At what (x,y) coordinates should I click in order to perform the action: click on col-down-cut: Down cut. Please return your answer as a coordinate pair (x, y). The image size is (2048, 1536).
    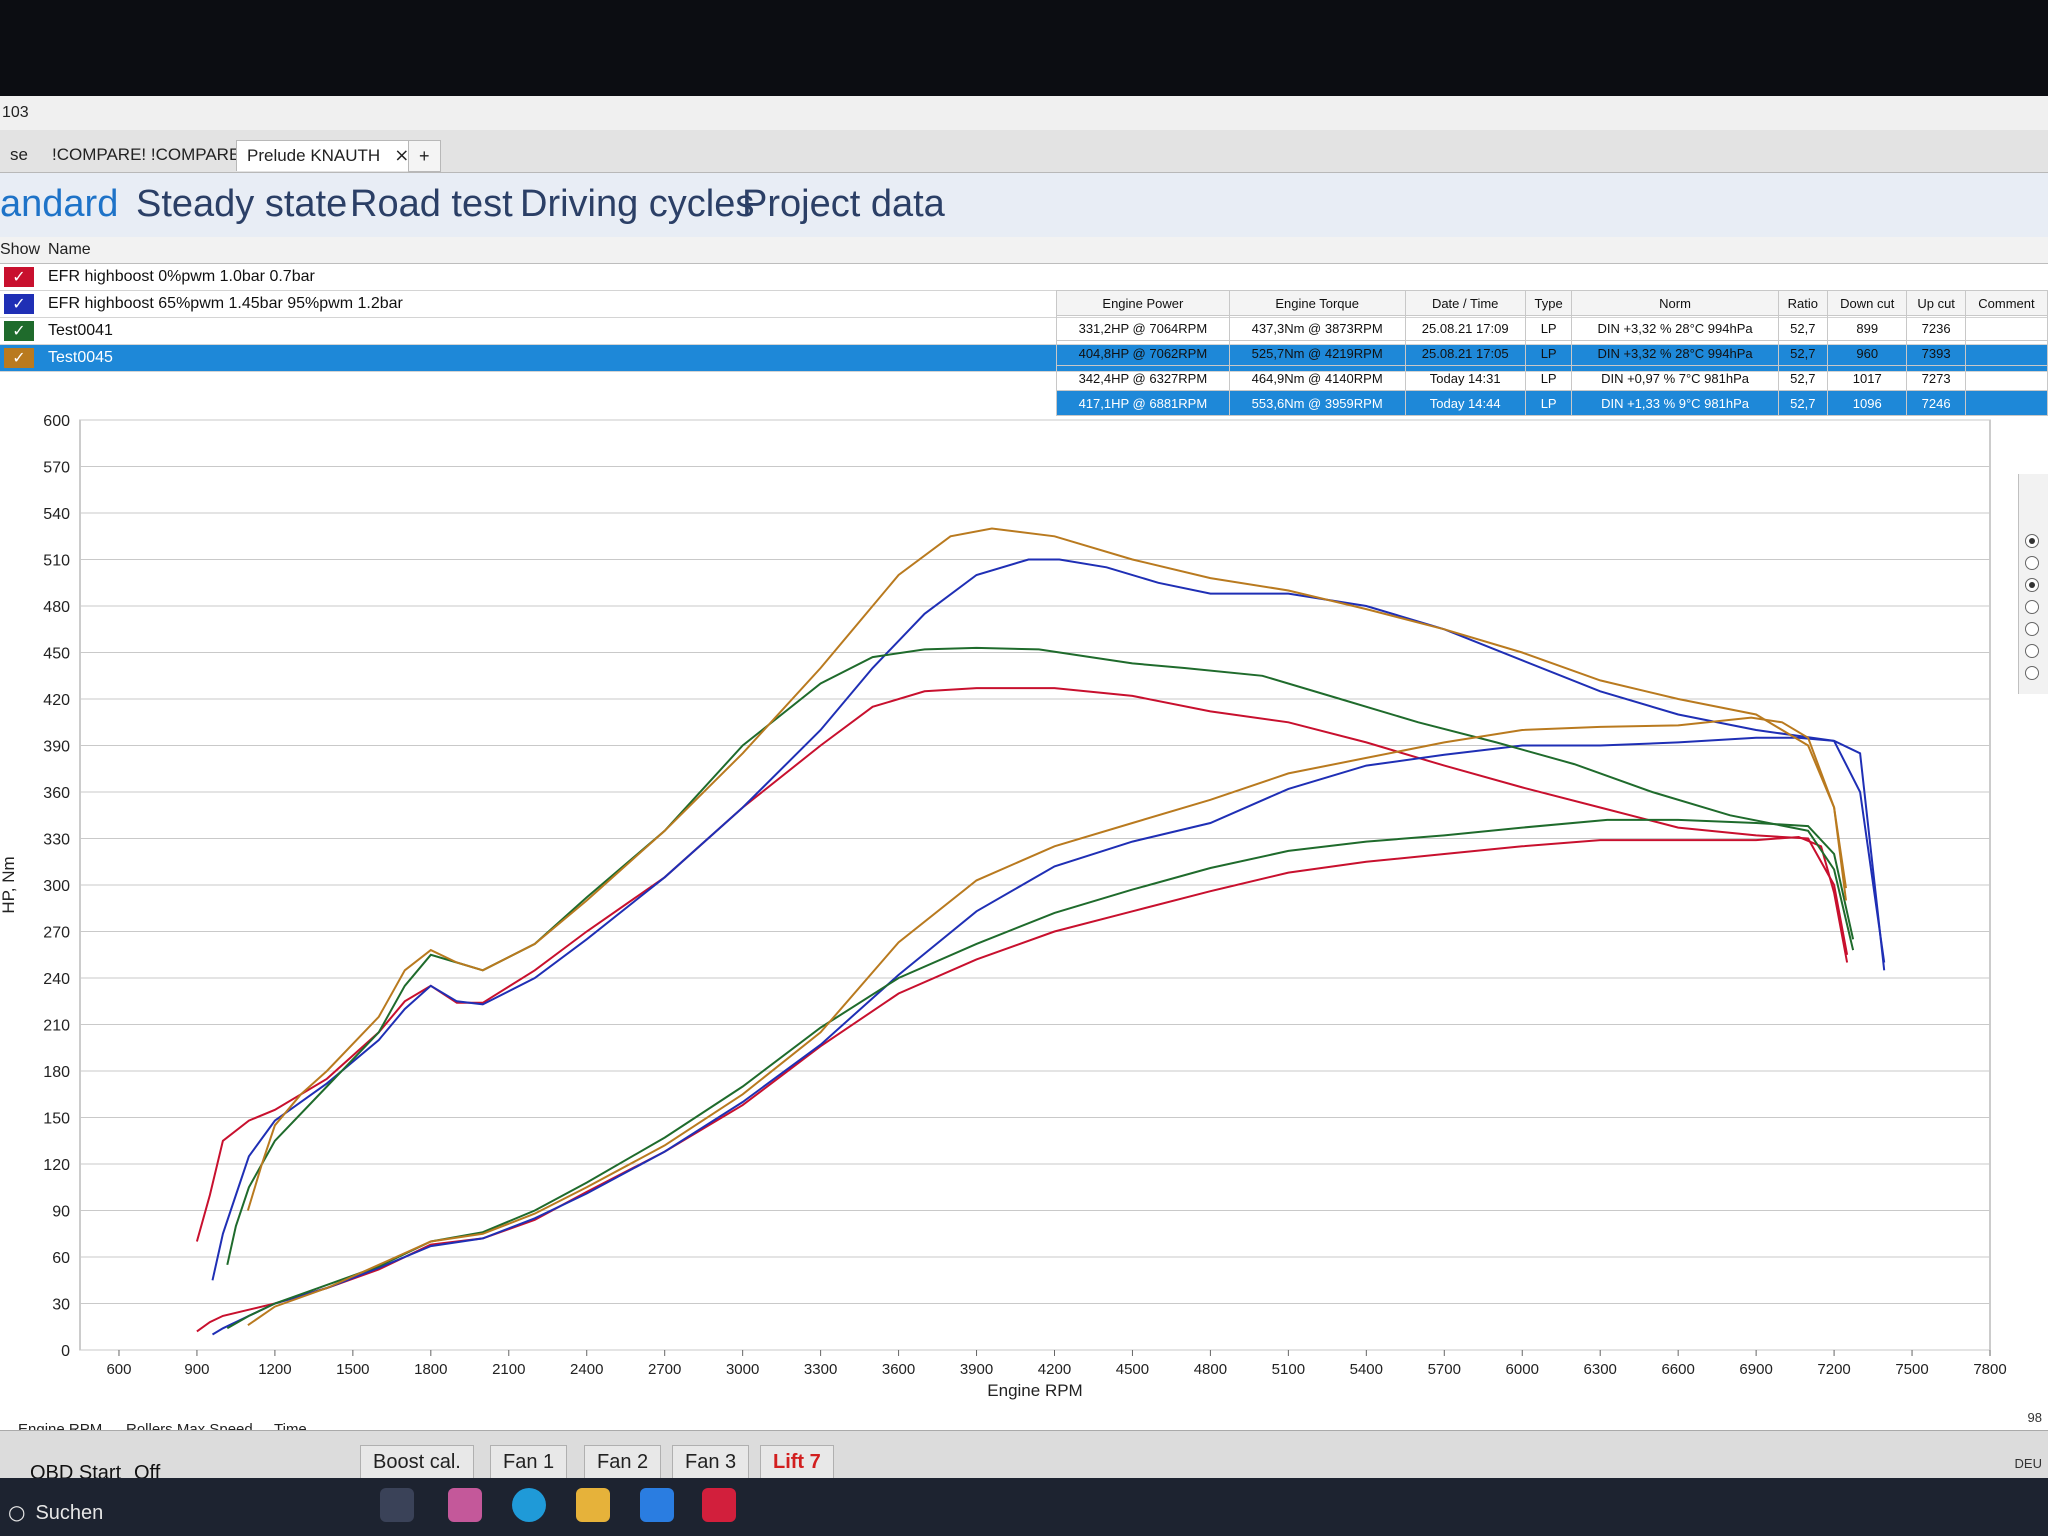
    Looking at the image, I should click on (1867, 303).